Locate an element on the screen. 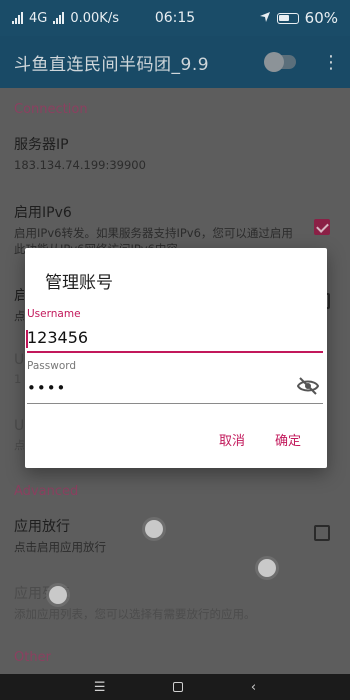 The height and width of the screenshot is (700, 350). visibility-off-icon is located at coordinates (308, 386).